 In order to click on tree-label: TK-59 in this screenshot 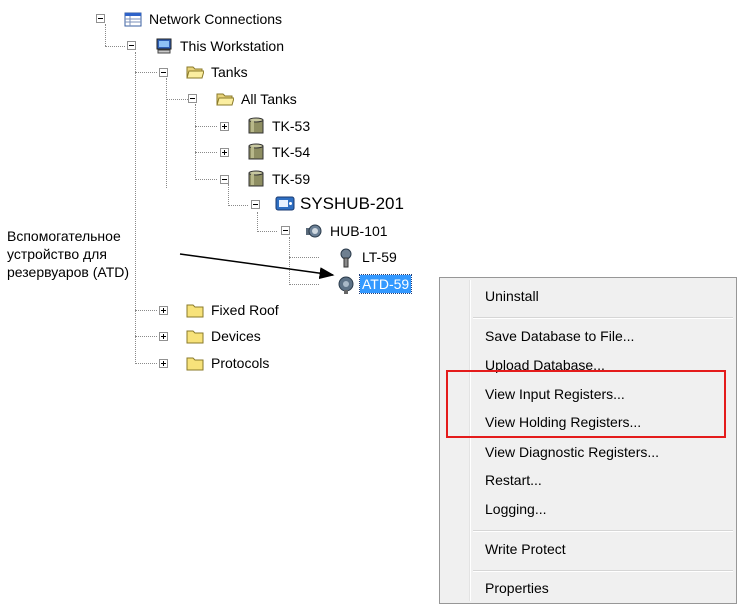, I will do `click(291, 179)`.